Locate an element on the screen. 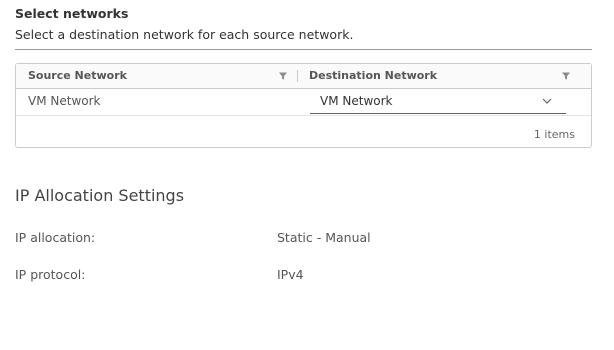 The width and height of the screenshot is (614, 350). divider is located at coordinates (303, 49).